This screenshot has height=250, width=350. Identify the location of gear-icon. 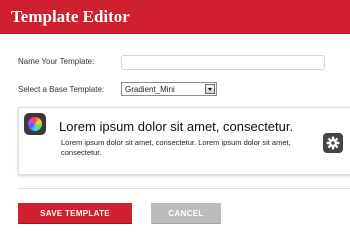
(333, 143).